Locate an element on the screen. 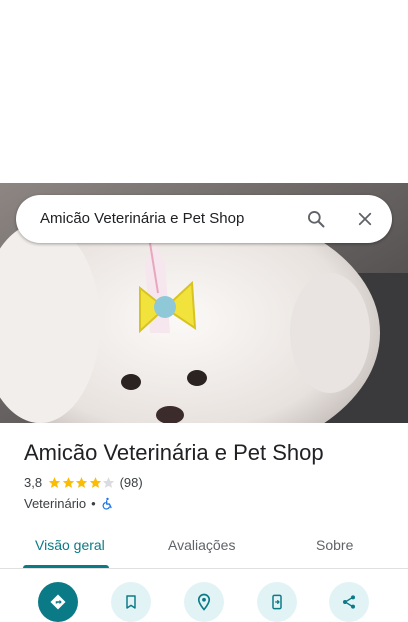 This screenshot has height=622, width=408. save-icon is located at coordinates (131, 602).